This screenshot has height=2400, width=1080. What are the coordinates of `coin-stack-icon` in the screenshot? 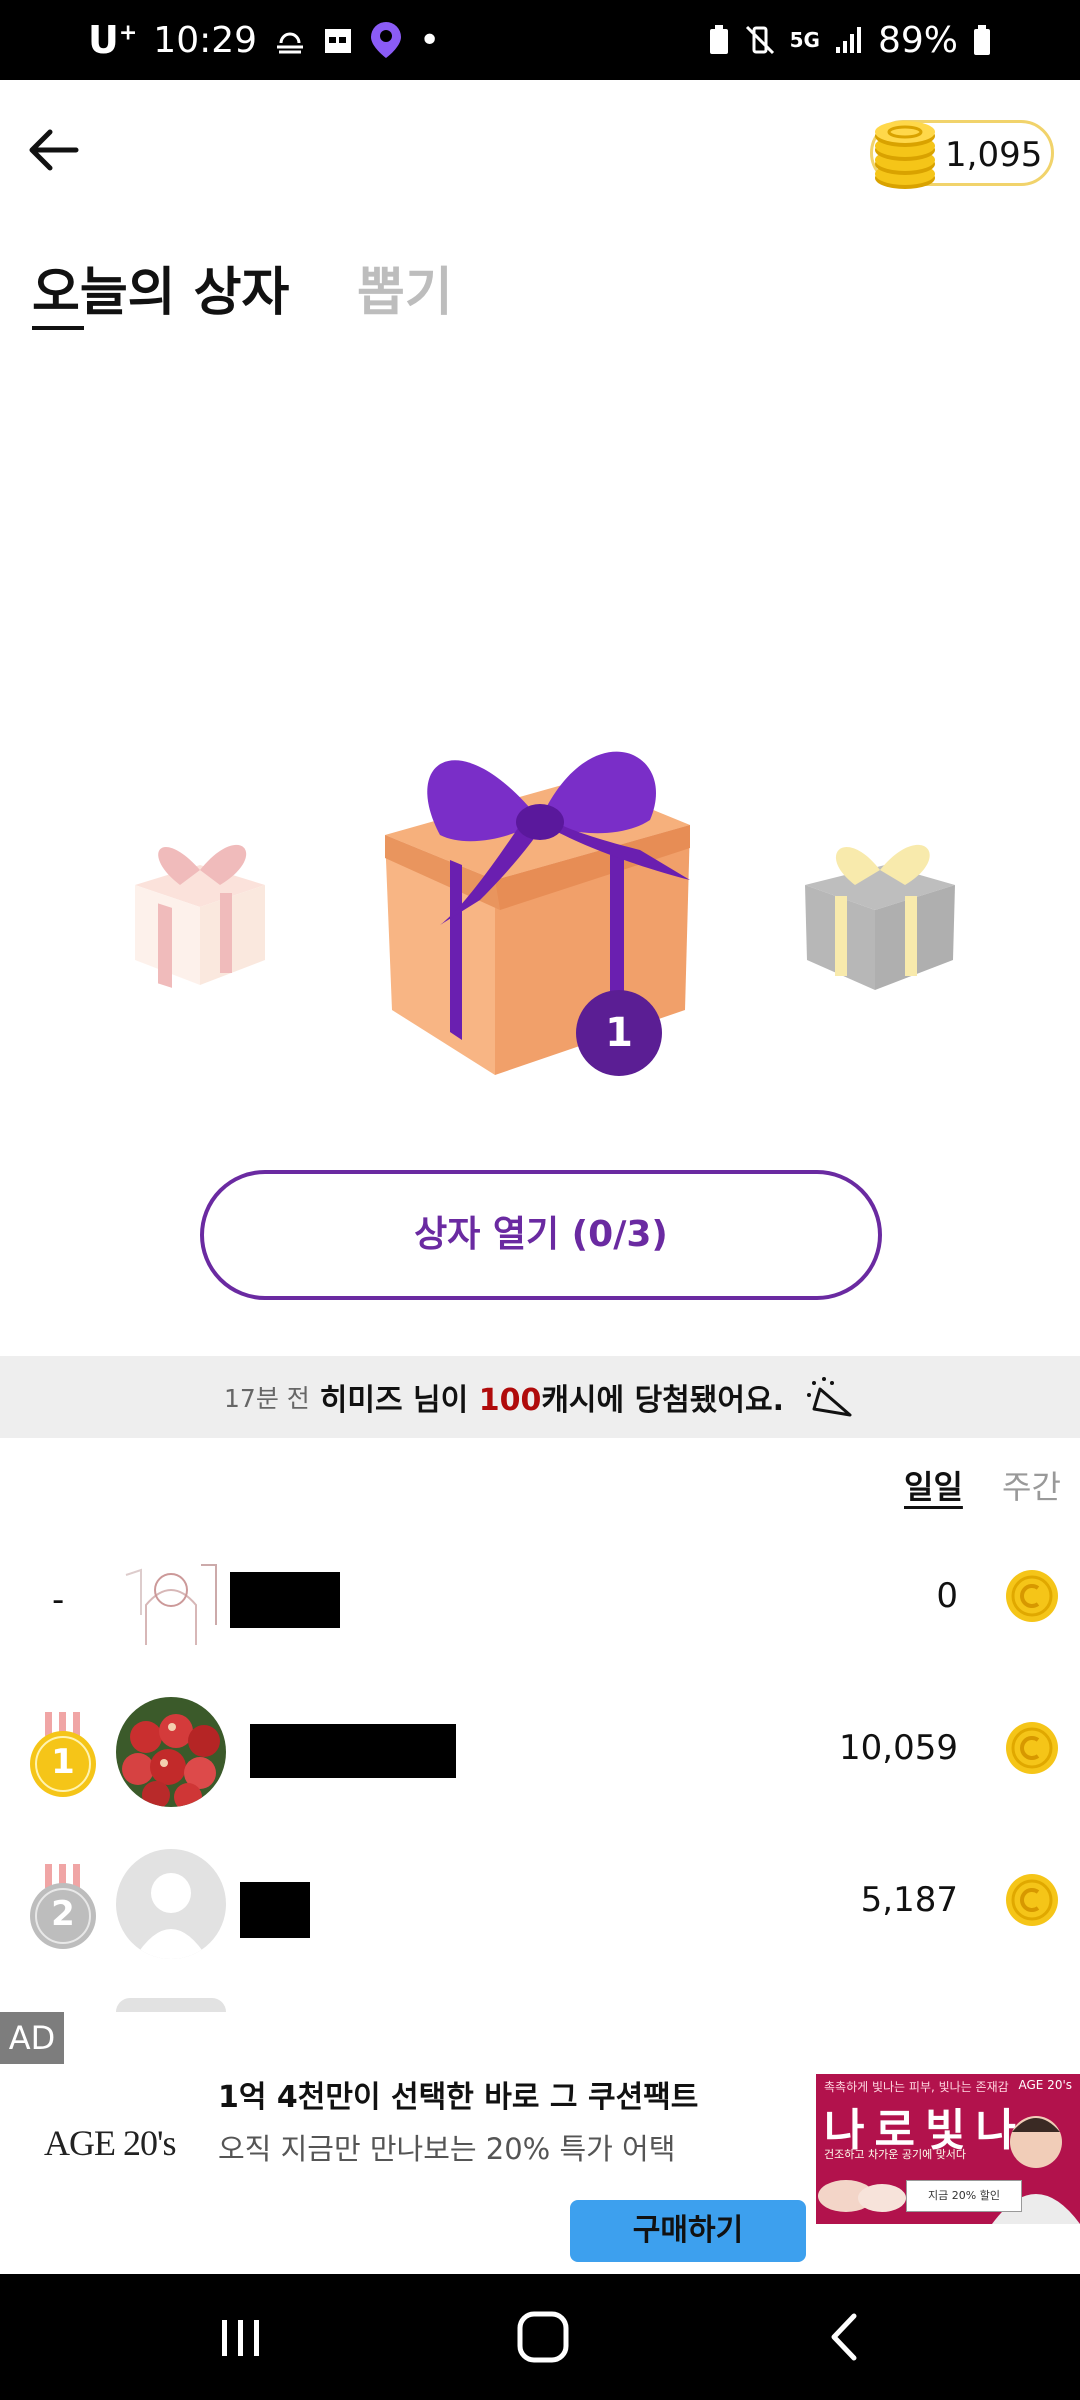 It's located at (905, 155).